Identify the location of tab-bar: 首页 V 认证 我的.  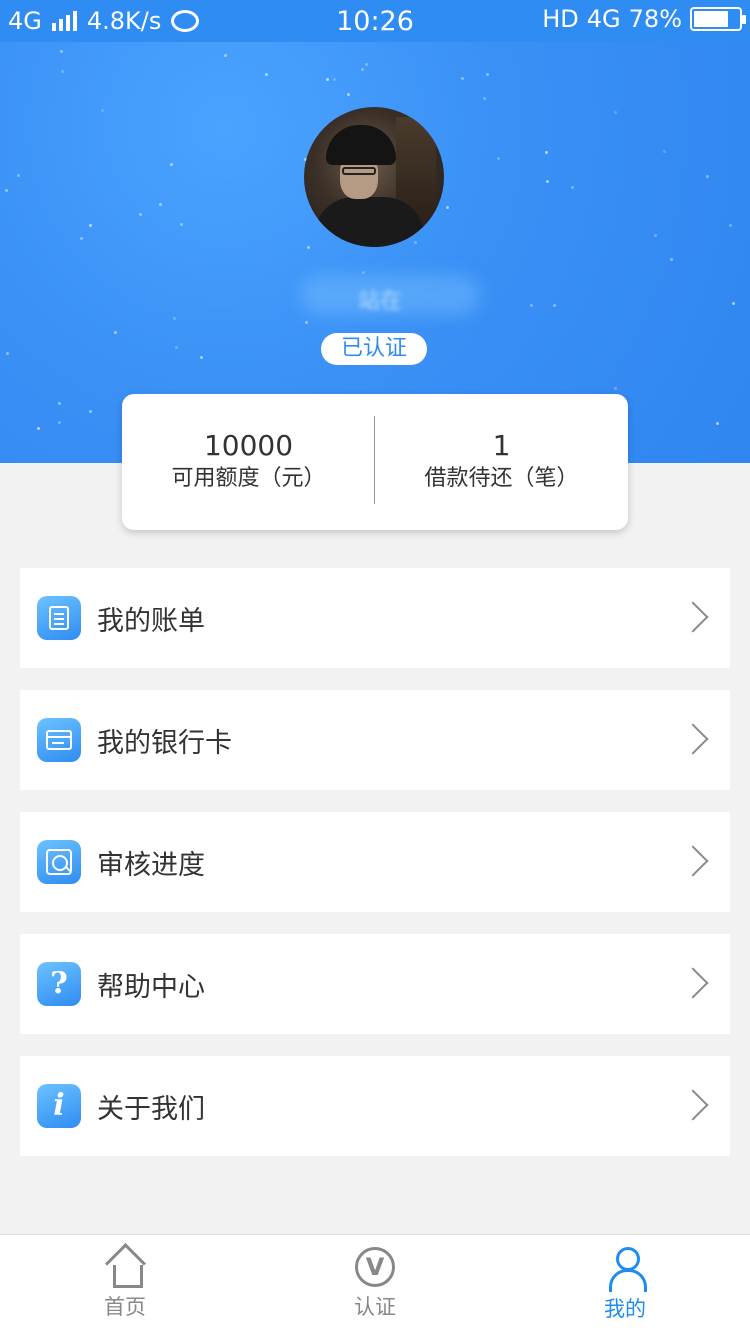
(375, 1284).